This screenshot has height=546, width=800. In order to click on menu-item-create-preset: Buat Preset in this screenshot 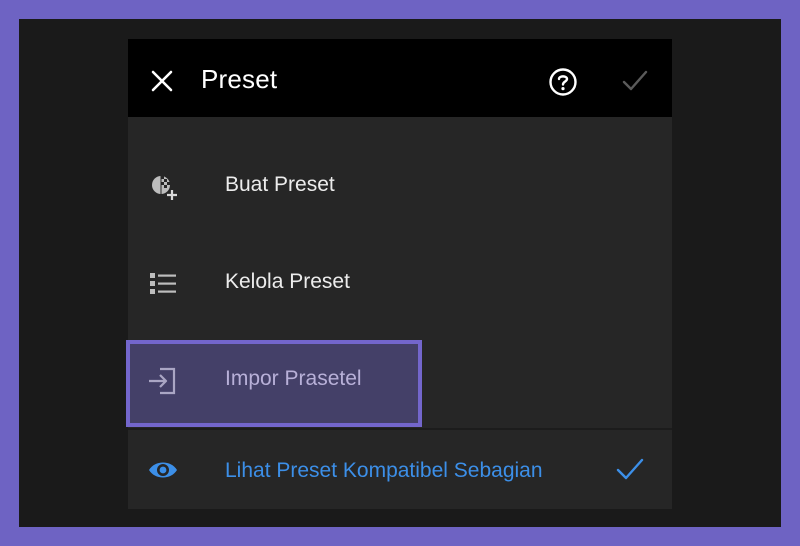, I will do `click(400, 185)`.